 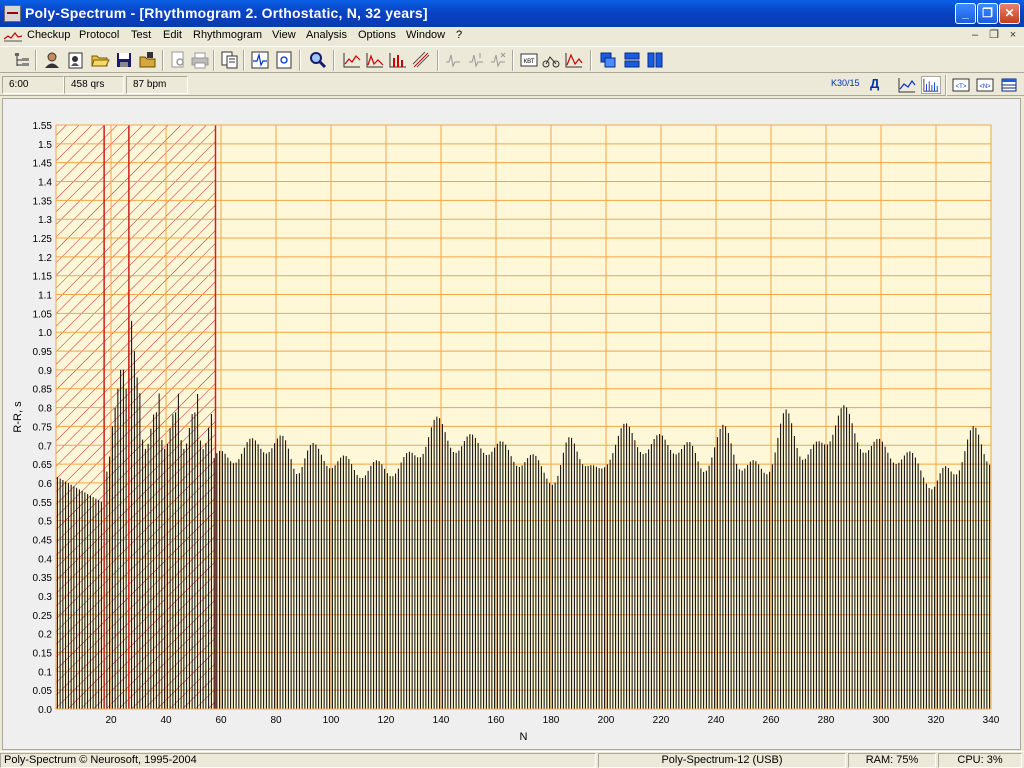 What do you see at coordinates (43, 126) in the screenshot?
I see `y-tick-label: 1.55` at bounding box center [43, 126].